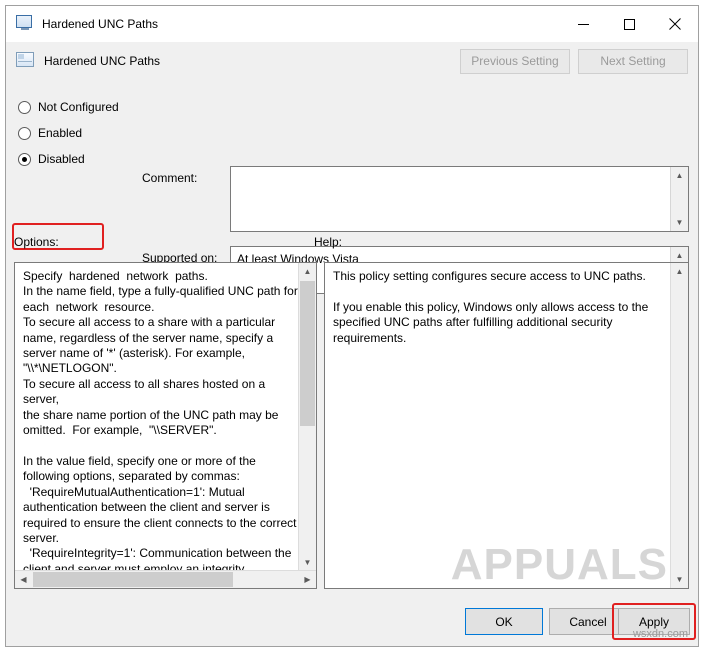  Describe the element at coordinates (102, 61) in the screenshot. I see `setting-title: Hardened UNC Paths` at that location.